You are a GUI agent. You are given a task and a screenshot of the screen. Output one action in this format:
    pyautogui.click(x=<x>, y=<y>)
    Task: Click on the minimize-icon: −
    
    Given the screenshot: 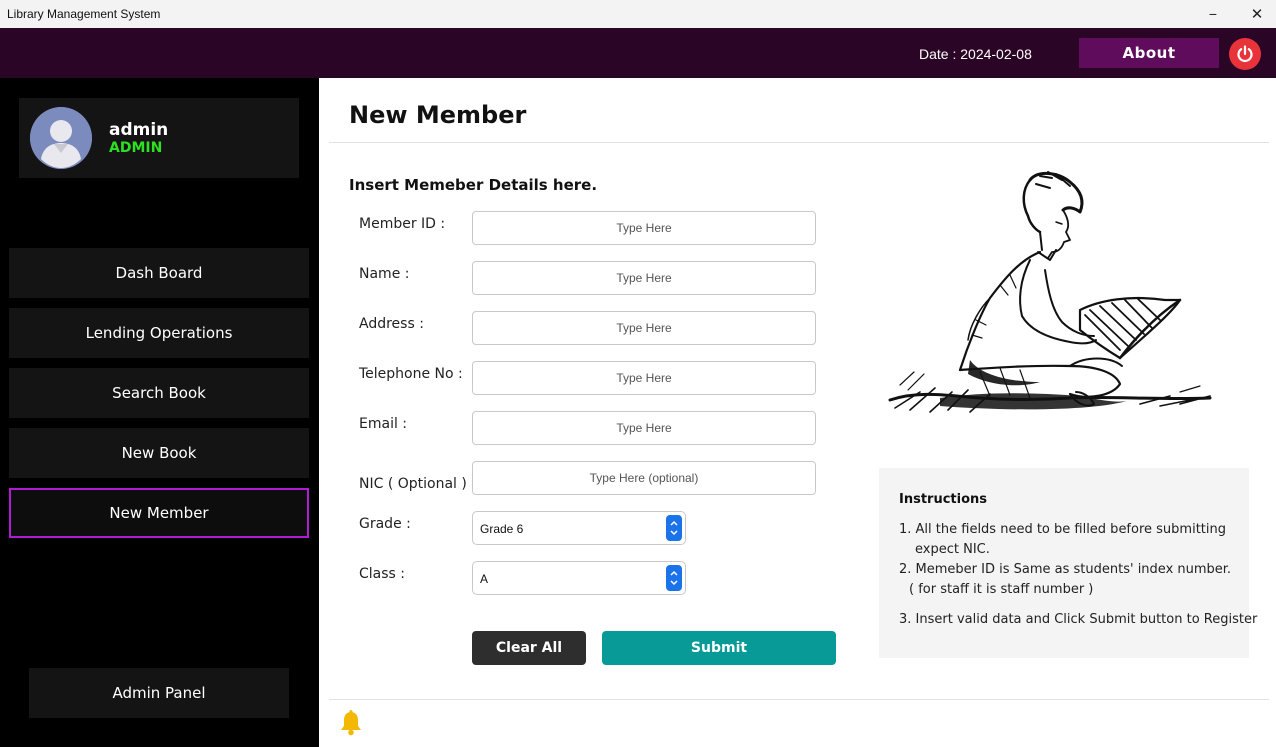 What is the action you would take?
    pyautogui.click(x=1213, y=14)
    